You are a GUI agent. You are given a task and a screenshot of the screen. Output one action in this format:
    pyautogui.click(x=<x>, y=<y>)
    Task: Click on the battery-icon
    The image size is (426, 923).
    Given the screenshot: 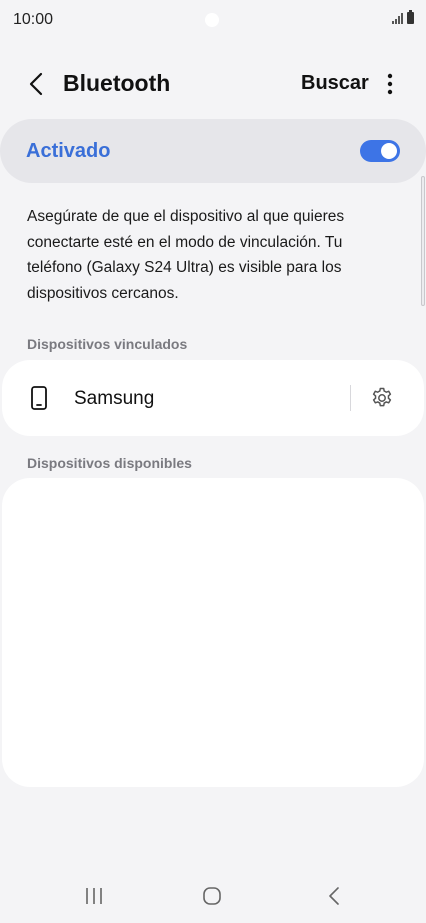 What is the action you would take?
    pyautogui.click(x=410, y=17)
    